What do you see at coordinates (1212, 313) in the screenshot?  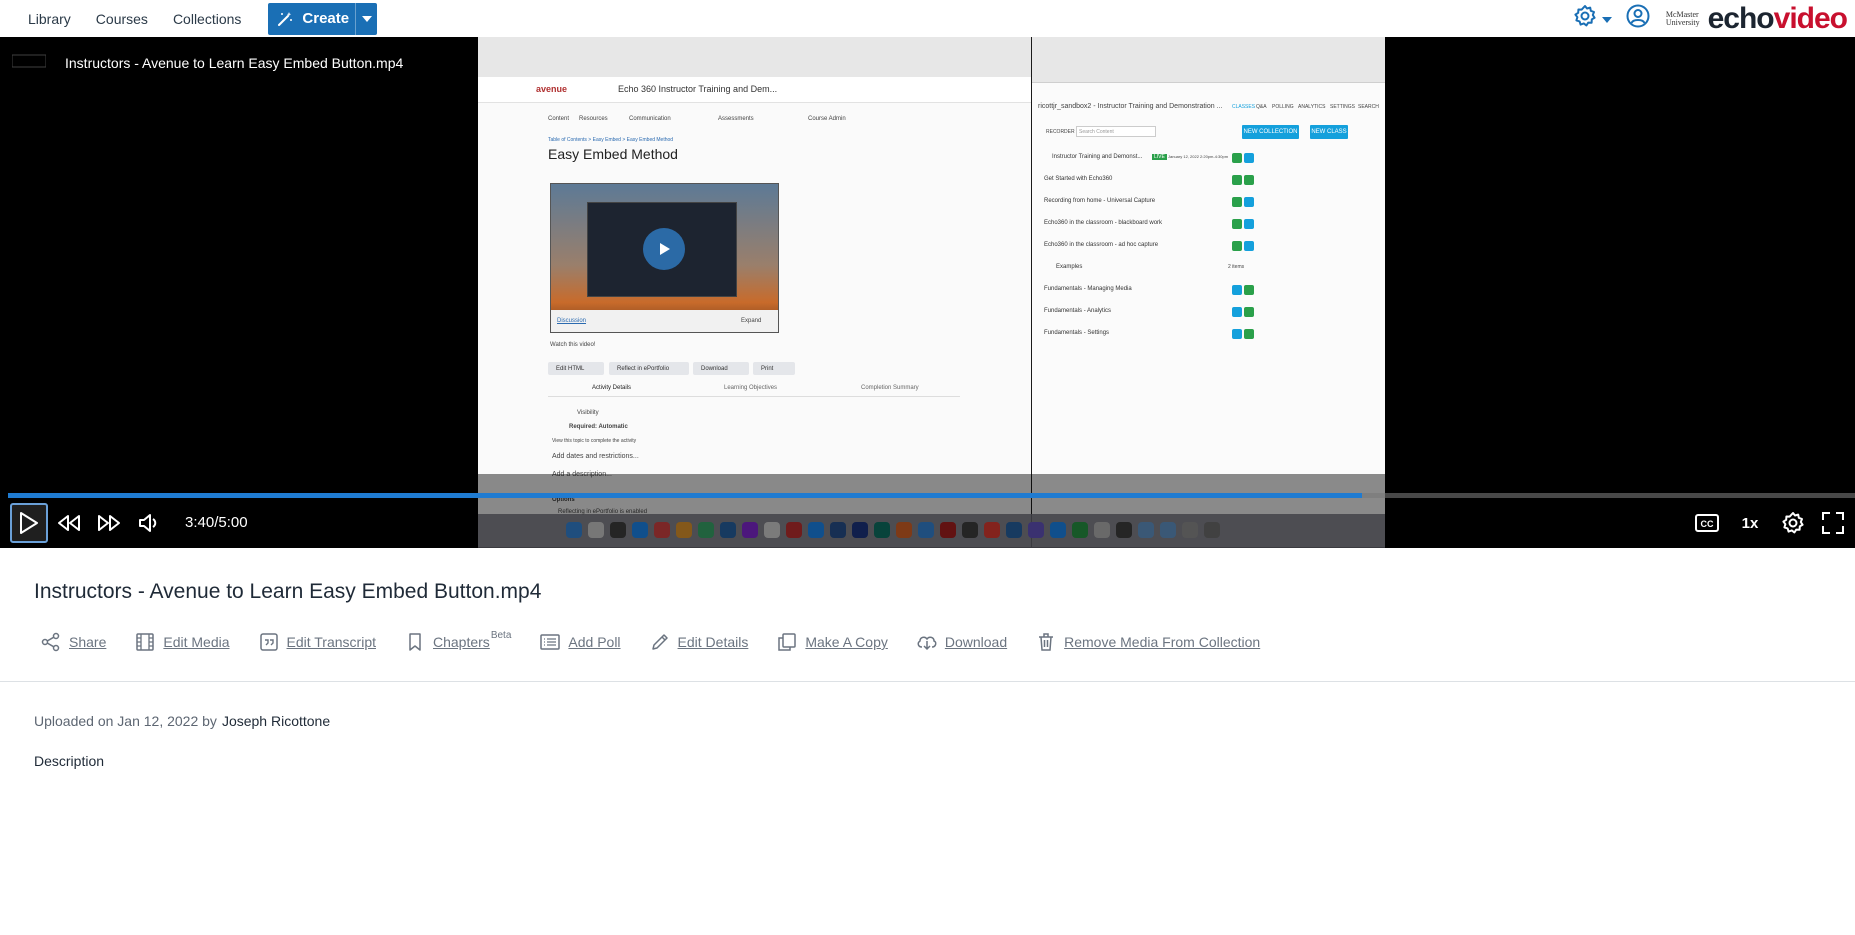 I see `echo-class-row: Fundamentals - Analytics` at bounding box center [1212, 313].